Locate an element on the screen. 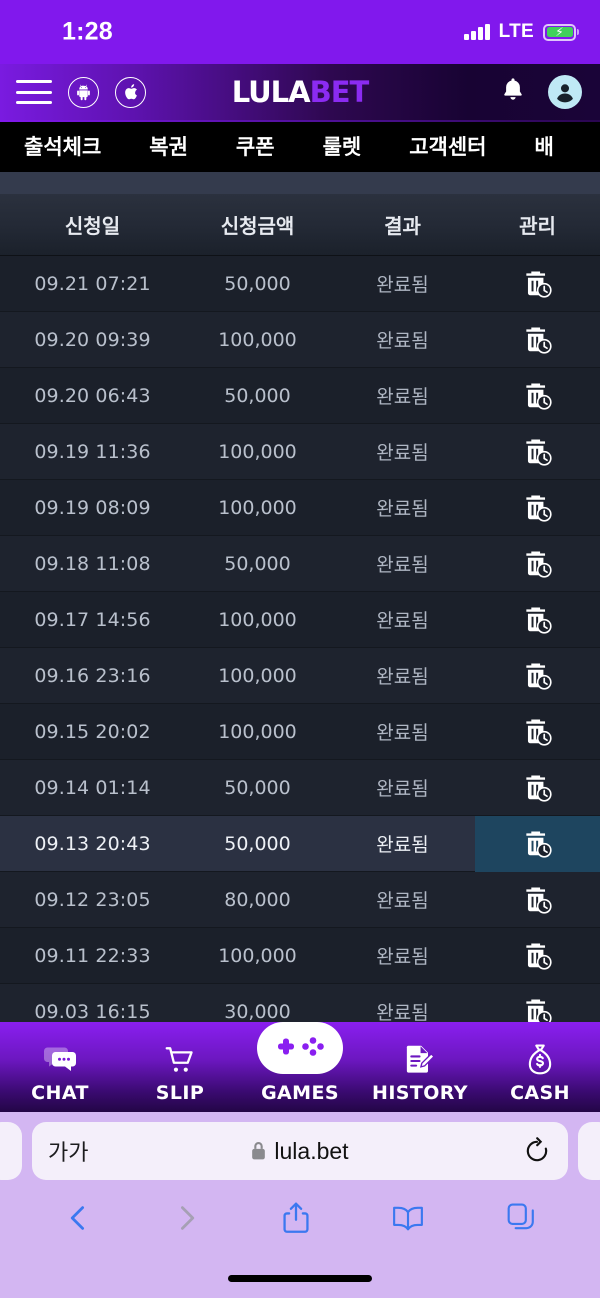  logo-text-secondary: BET is located at coordinates (339, 91).